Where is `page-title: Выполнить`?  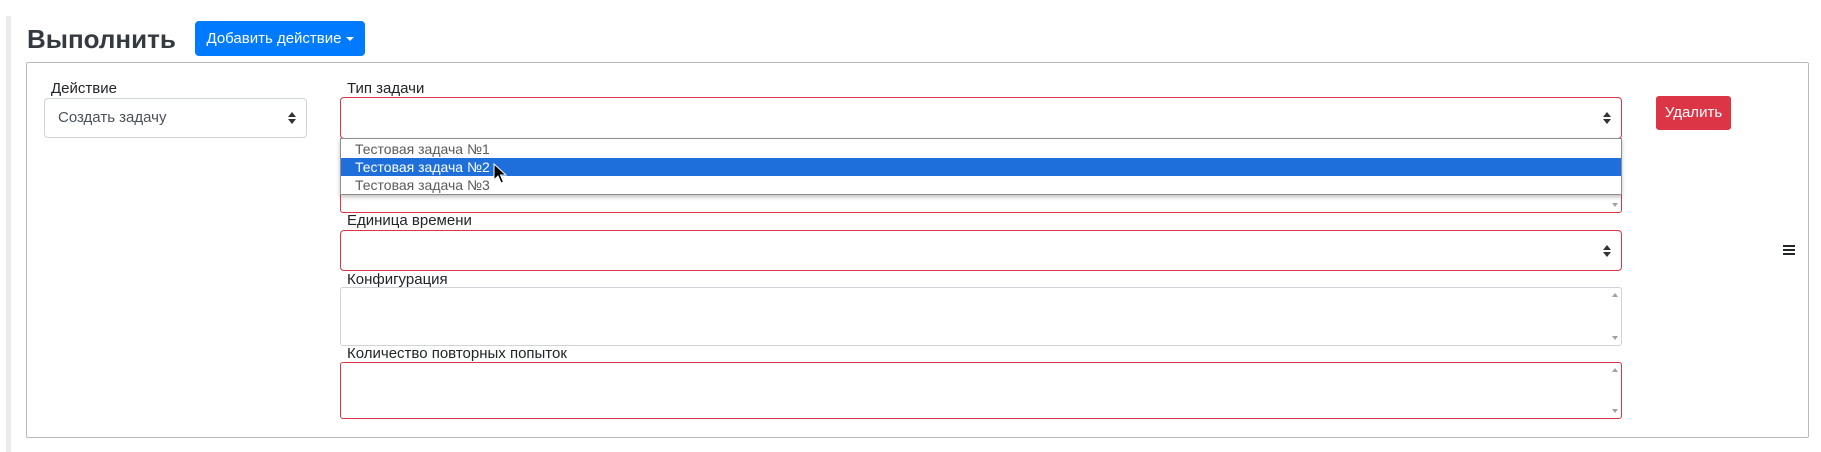
page-title: Выполнить is located at coordinates (101, 39).